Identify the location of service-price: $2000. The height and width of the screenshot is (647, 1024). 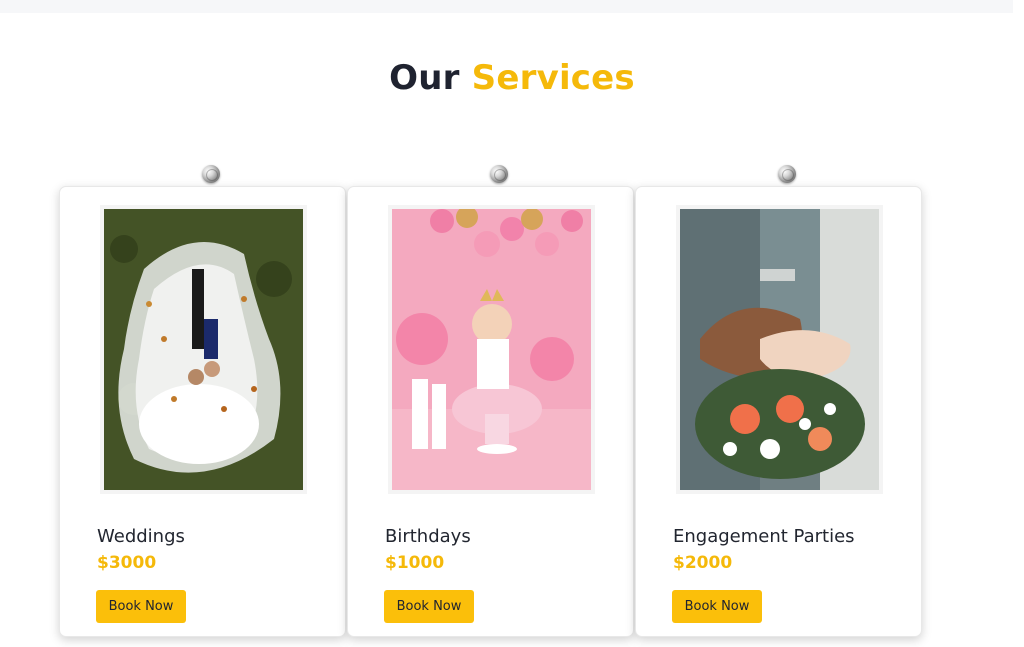
(703, 563).